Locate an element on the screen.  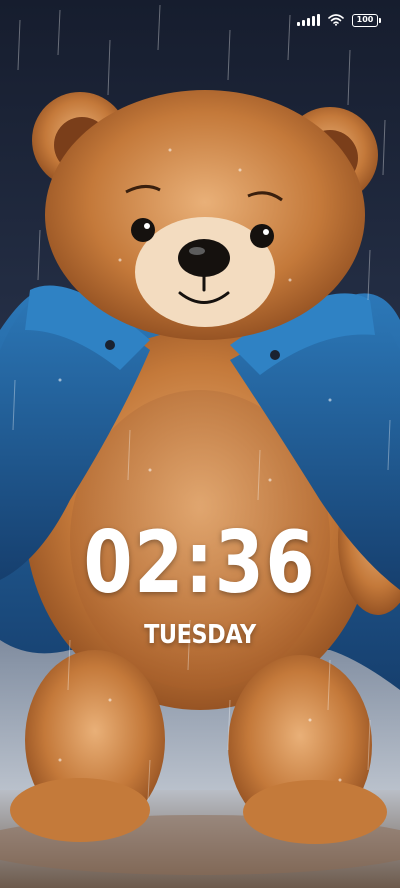
battery-icon: 100 is located at coordinates (366, 20).